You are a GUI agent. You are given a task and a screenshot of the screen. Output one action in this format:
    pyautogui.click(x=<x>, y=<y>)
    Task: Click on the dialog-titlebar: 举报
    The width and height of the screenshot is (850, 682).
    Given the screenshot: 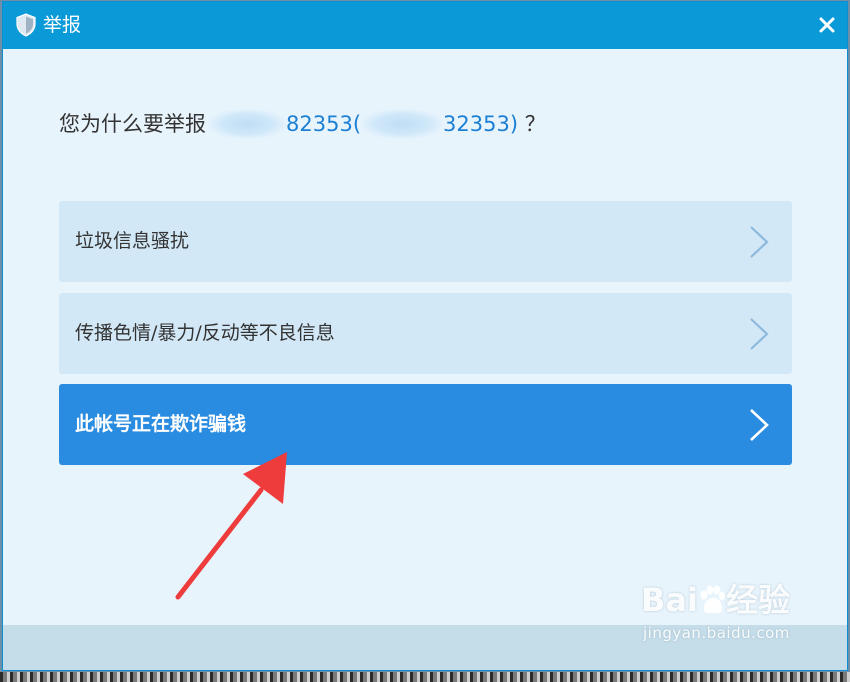 What is the action you would take?
    pyautogui.click(x=425, y=25)
    